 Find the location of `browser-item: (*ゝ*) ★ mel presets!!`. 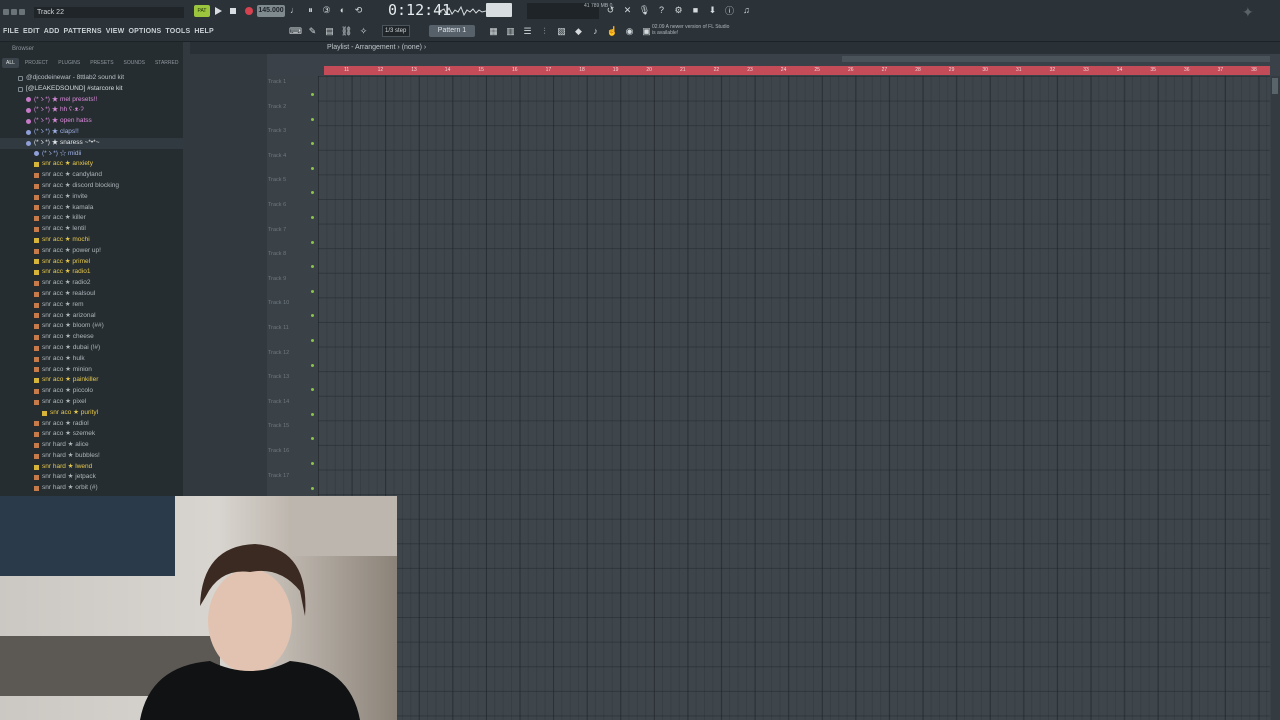

browser-item: (*ゝ*) ★ mel presets!! is located at coordinates (91, 100).